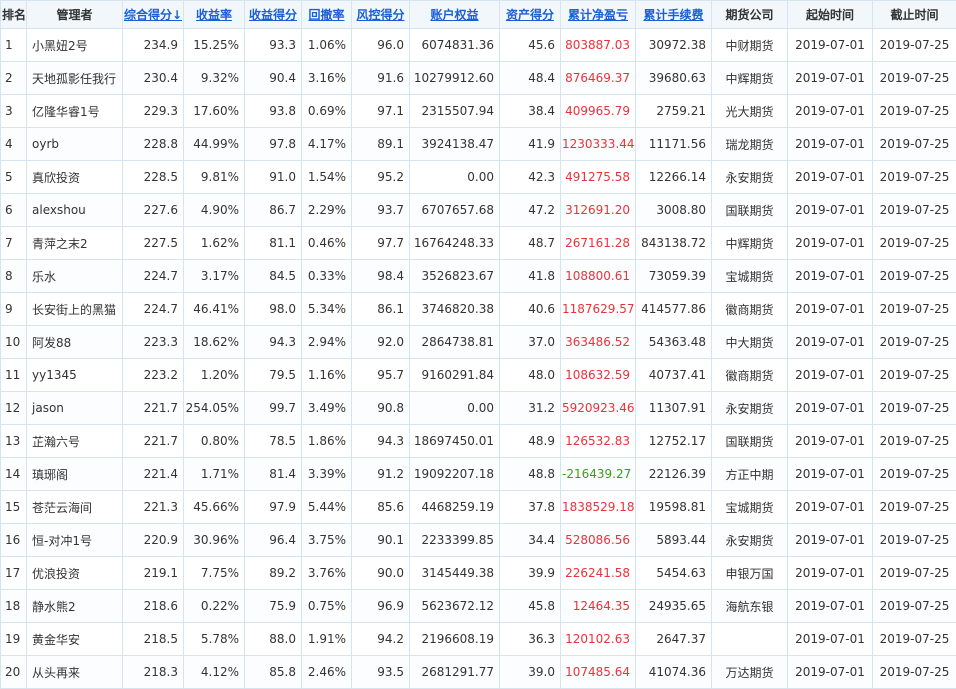 The image size is (956, 689). I want to click on cell-drawdown: 2.94%, so click(327, 342).